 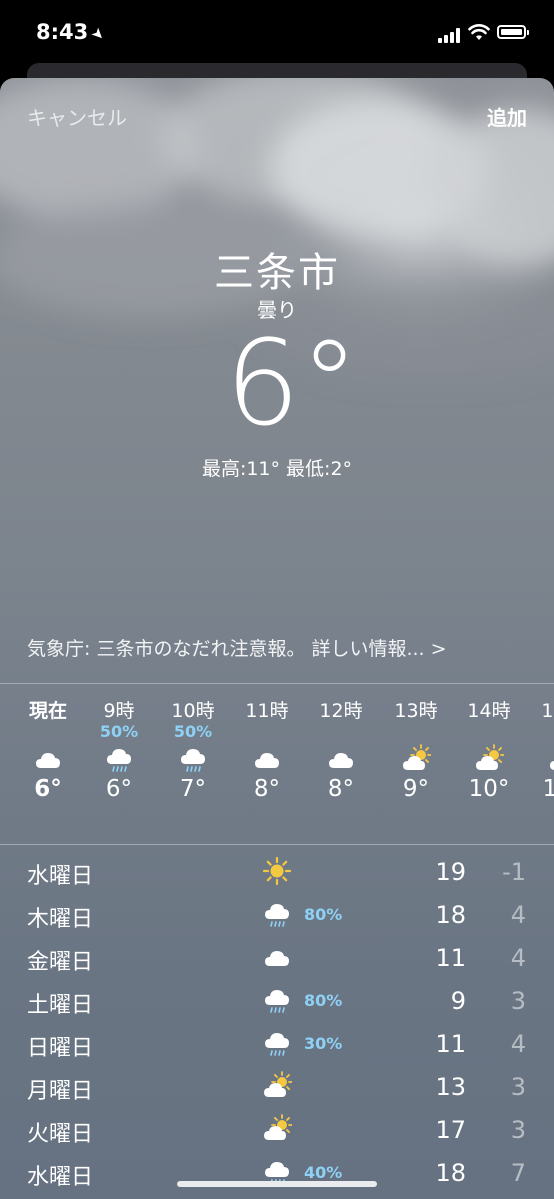 I want to click on high-low-temperature: 最高:11° 最低:2°, so click(x=277, y=469).